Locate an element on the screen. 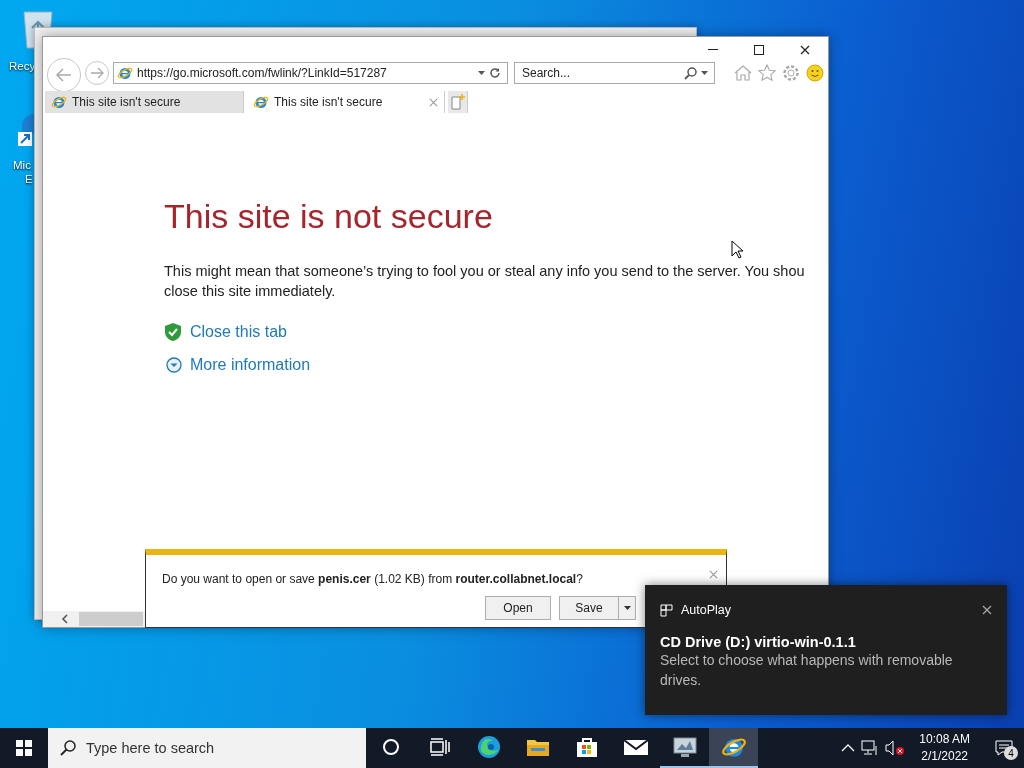 This screenshot has width=1024, height=768. address-field: https://go.microsoft.com/fwlink/?LinkId=517287 is located at coordinates (310, 73).